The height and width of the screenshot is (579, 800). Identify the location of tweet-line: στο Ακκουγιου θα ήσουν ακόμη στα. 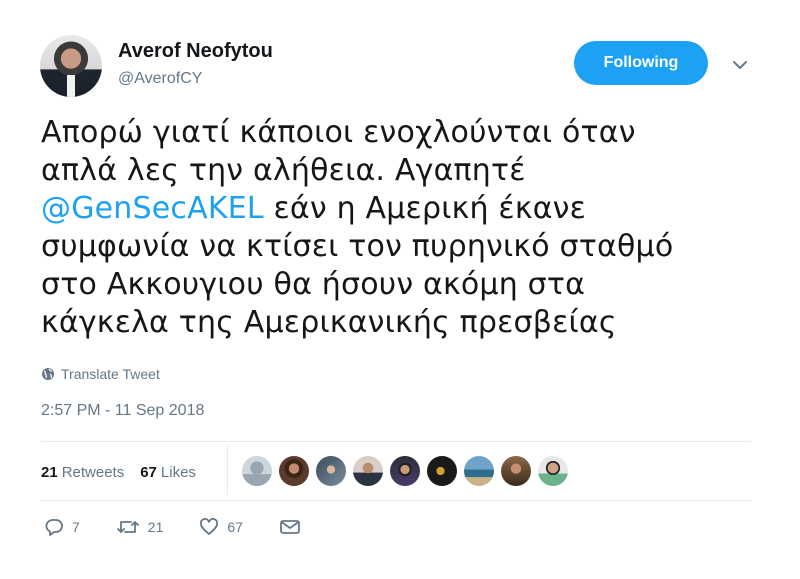
(313, 284).